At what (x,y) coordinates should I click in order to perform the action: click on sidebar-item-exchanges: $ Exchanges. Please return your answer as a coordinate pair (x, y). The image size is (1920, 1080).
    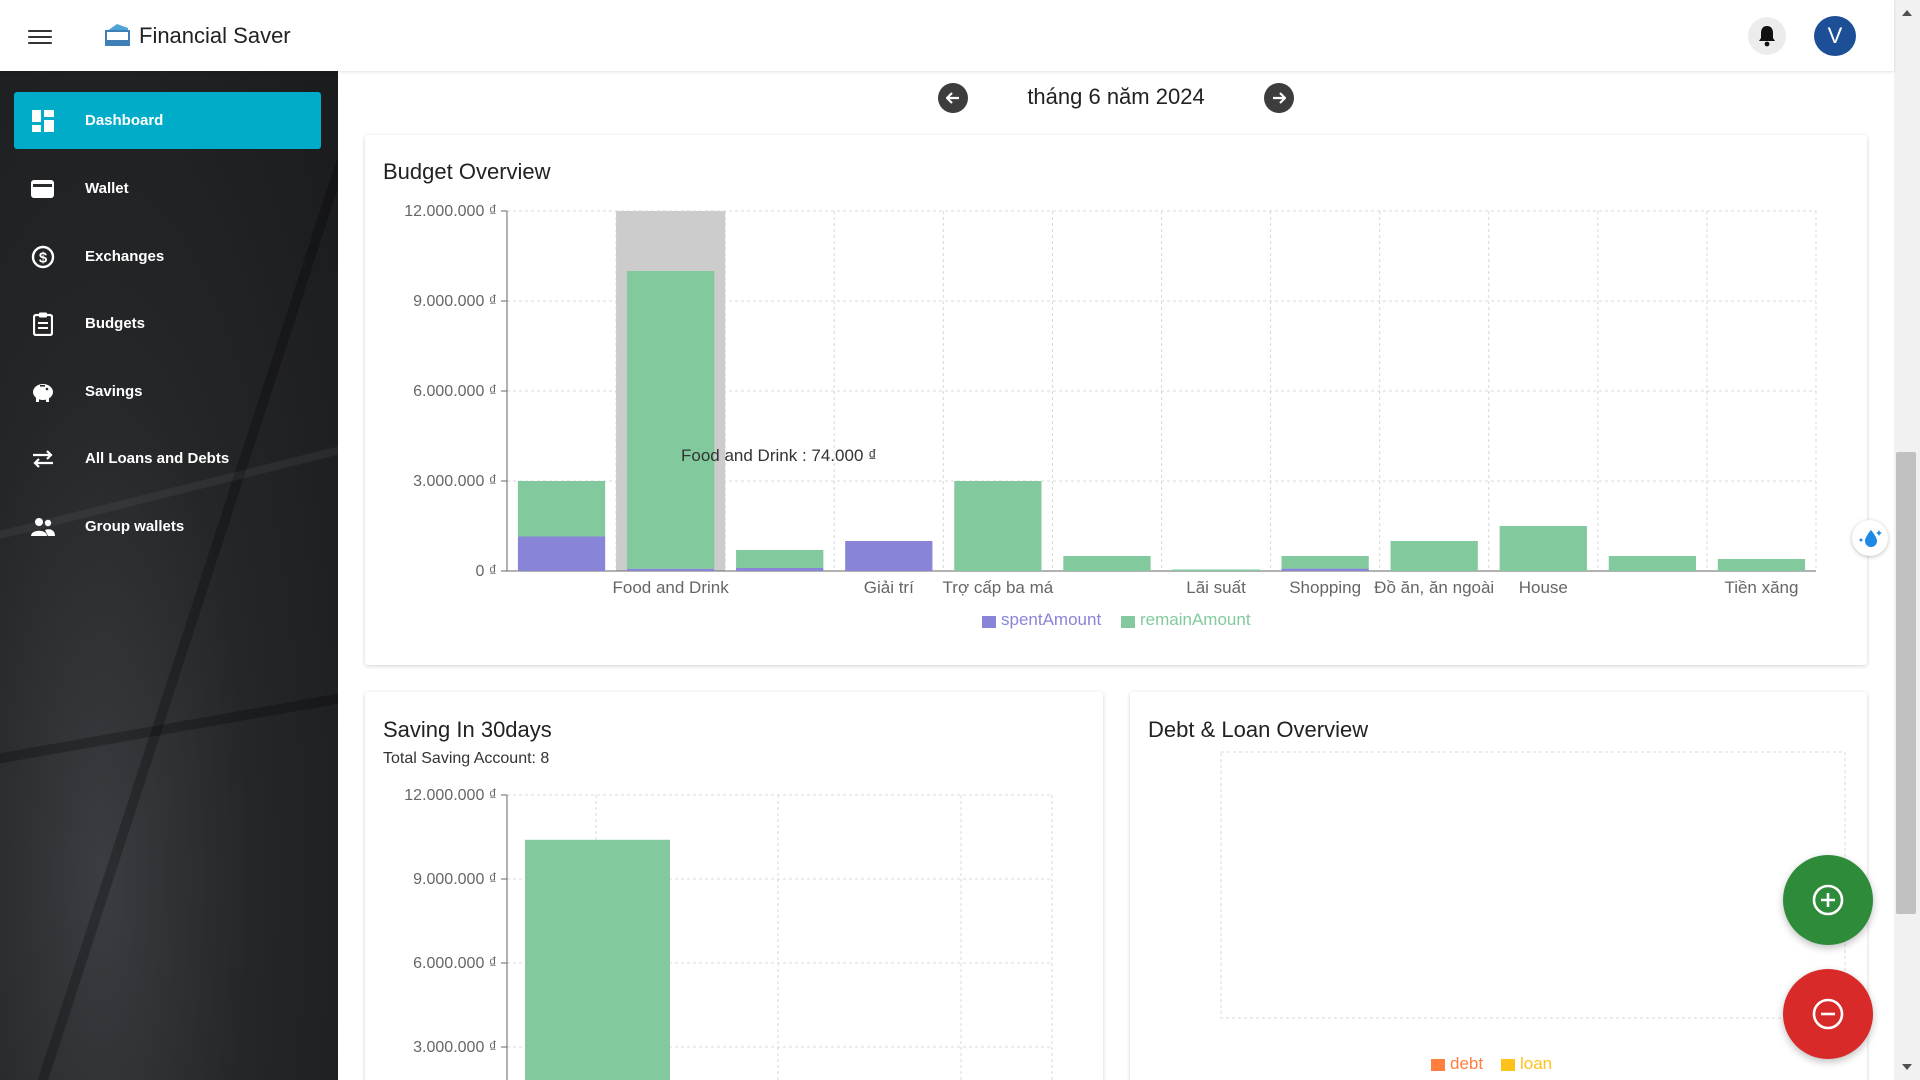
    Looking at the image, I should click on (167, 256).